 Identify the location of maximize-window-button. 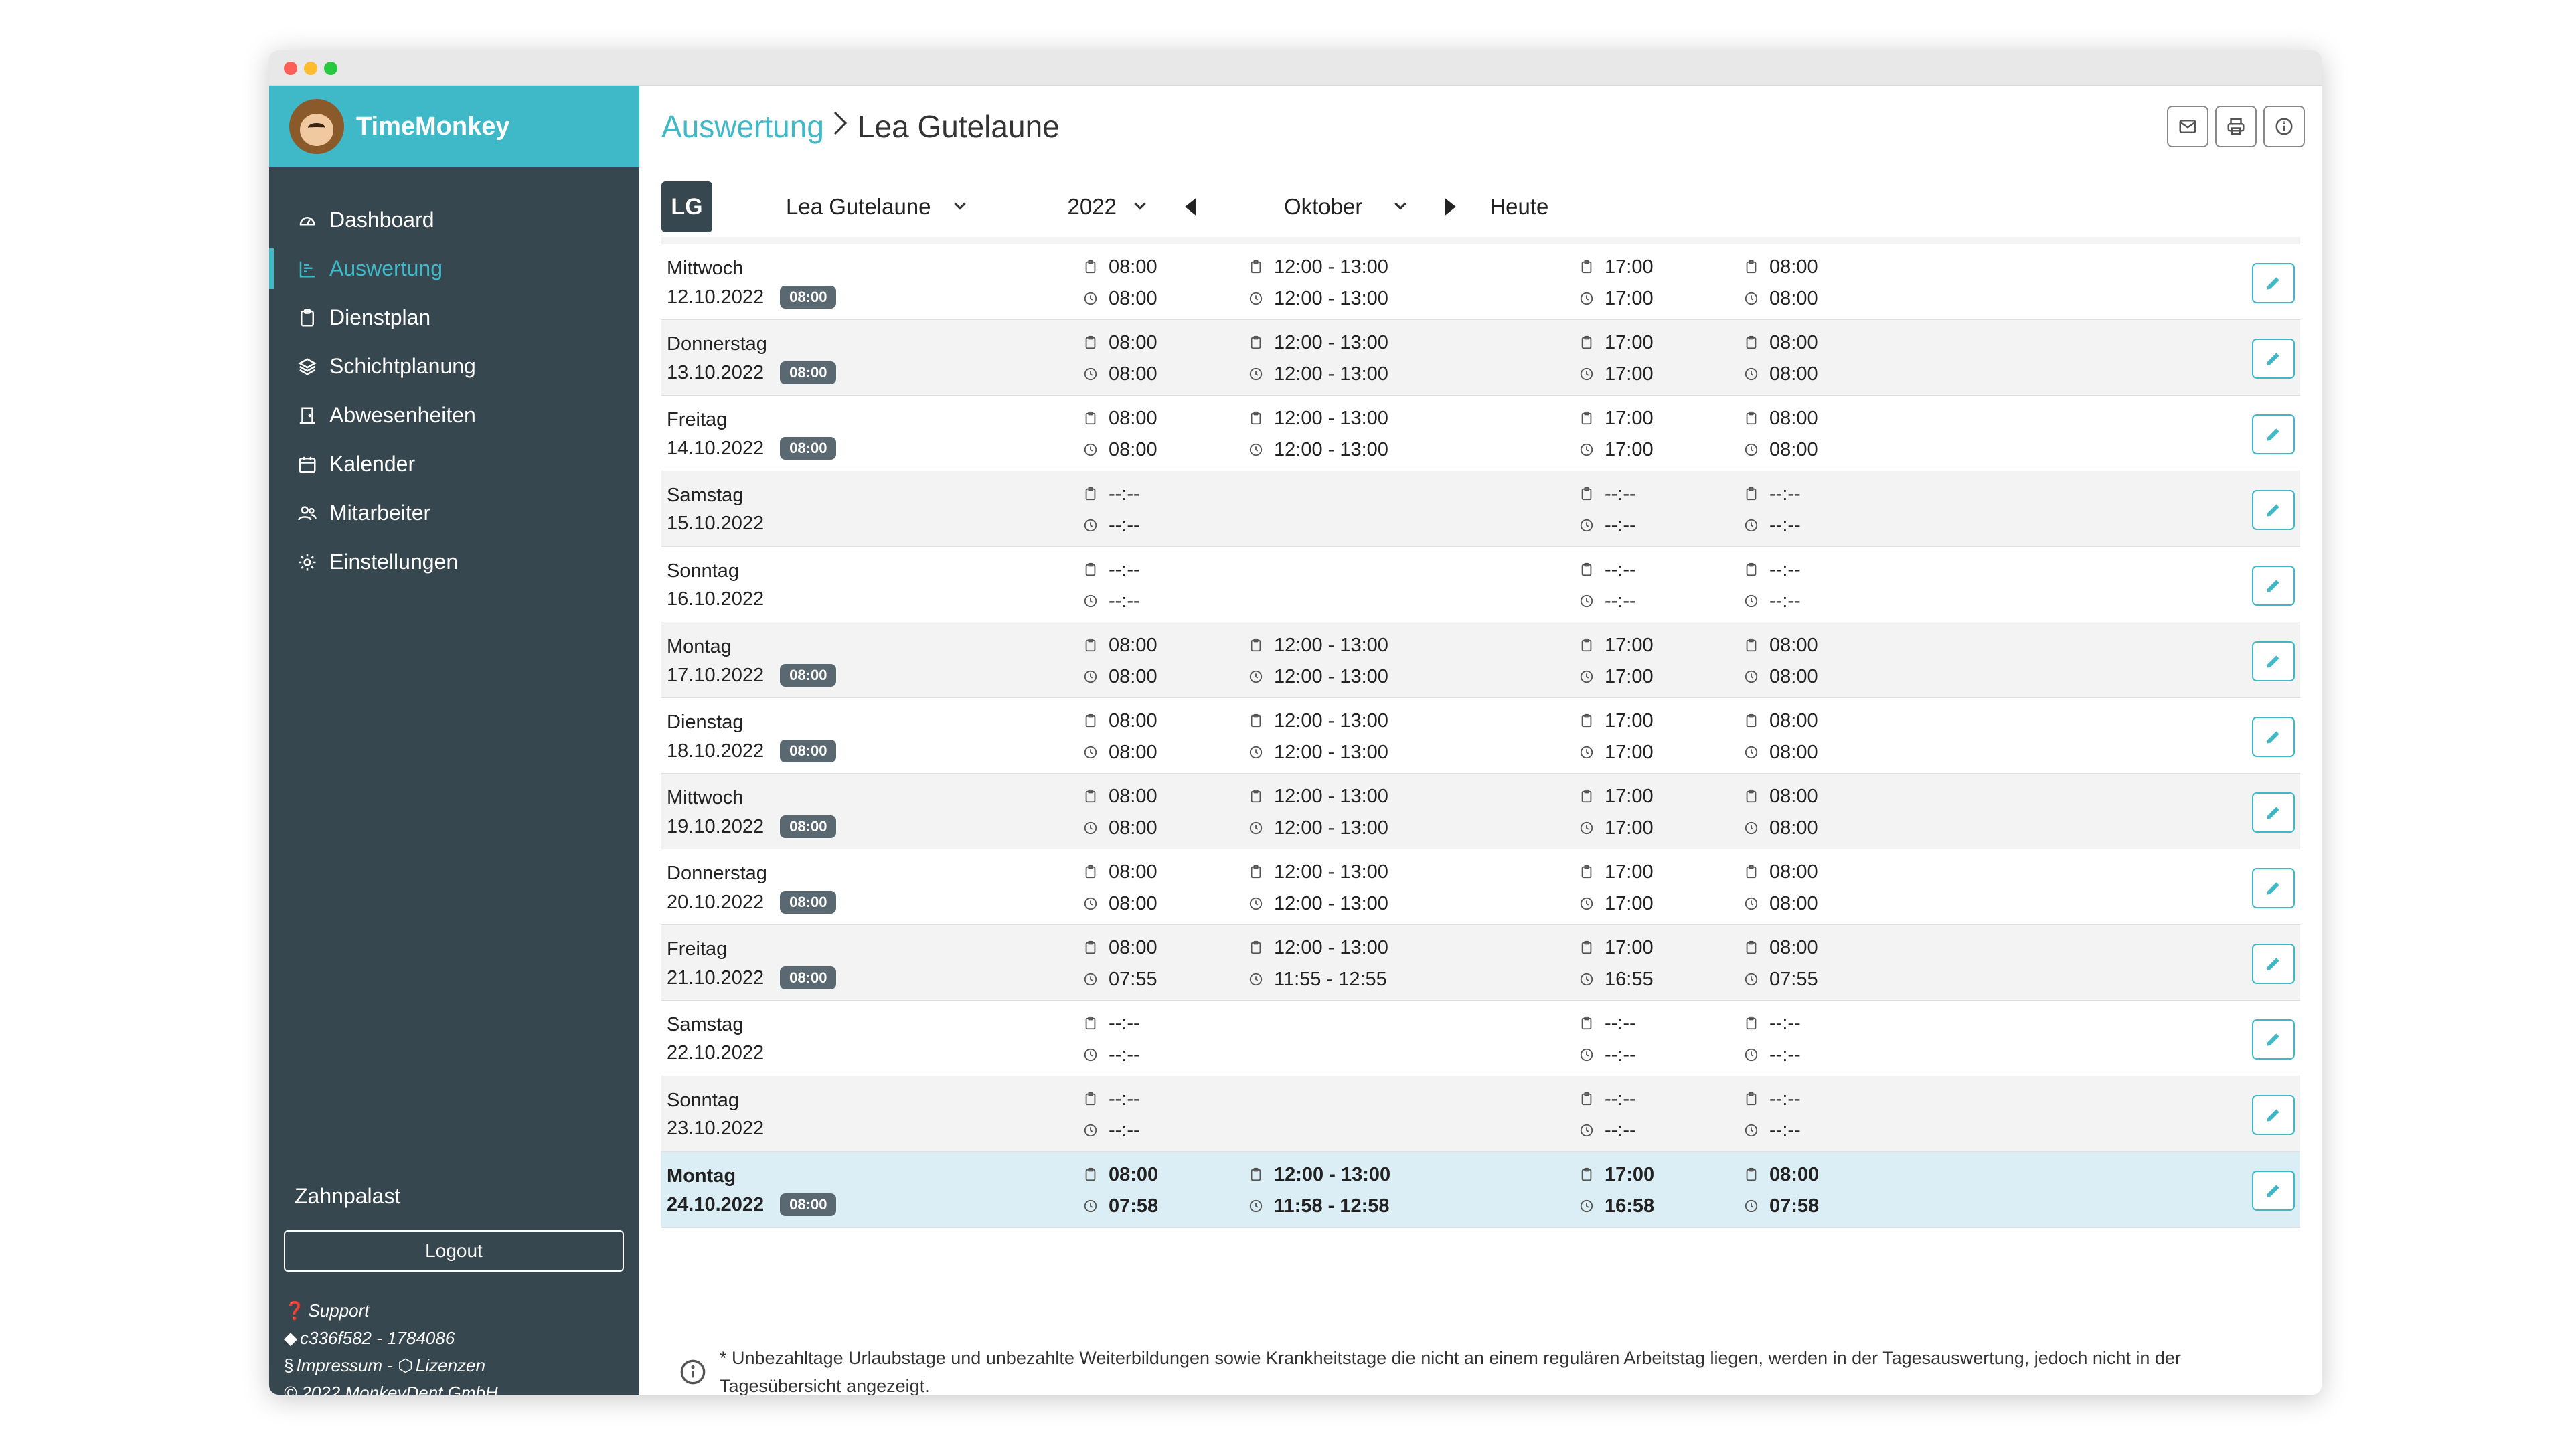
(330, 68).